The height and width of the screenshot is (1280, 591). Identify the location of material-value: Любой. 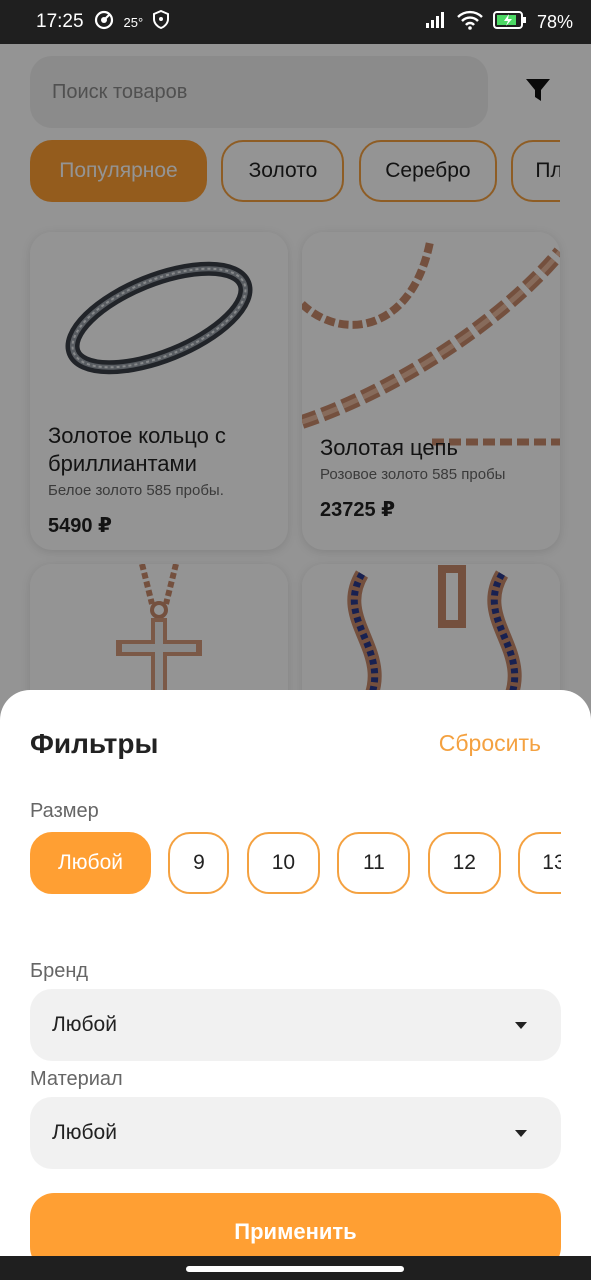
(84, 1132).